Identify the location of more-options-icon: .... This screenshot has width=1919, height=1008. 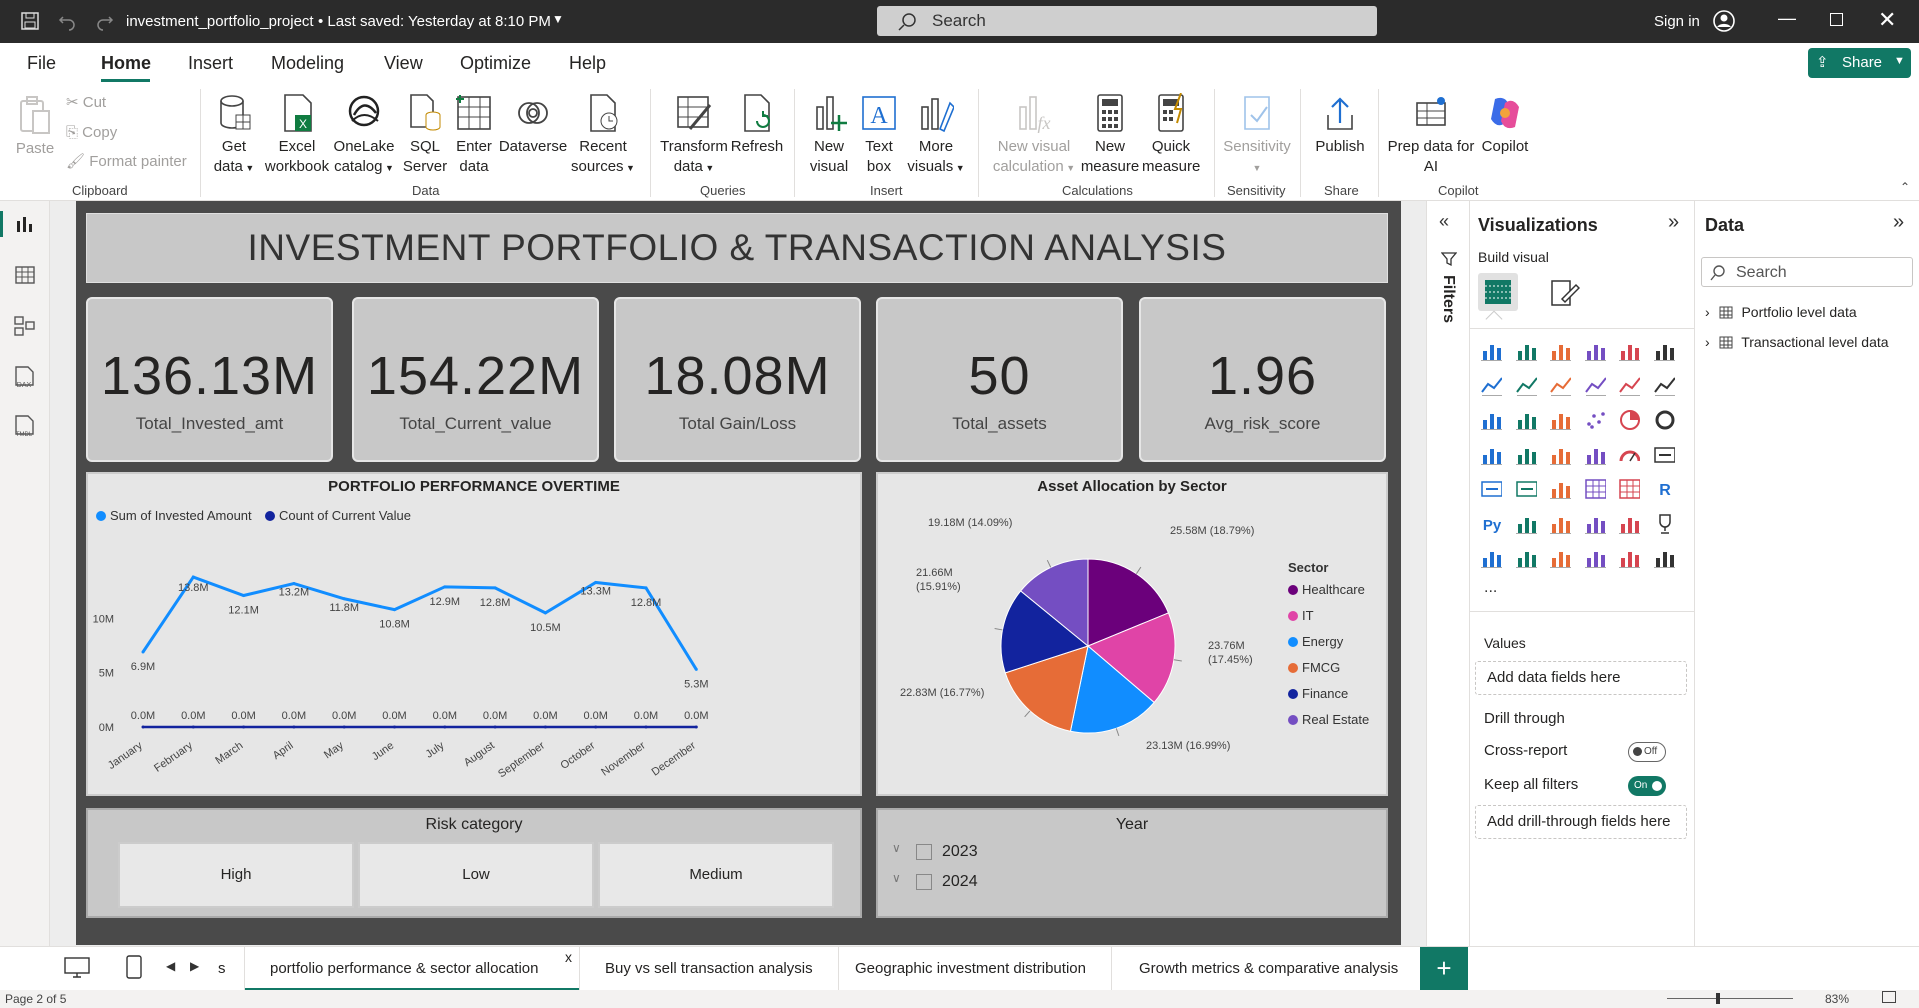
(1490, 588).